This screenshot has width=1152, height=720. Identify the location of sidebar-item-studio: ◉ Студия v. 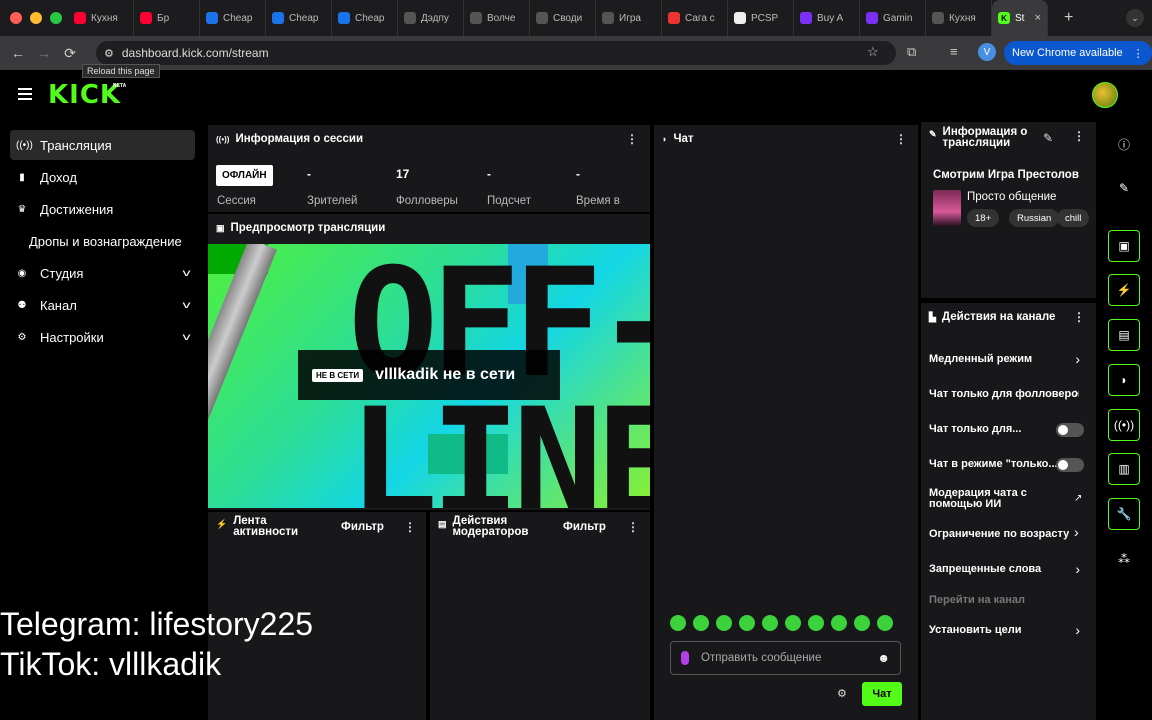
(102, 273).